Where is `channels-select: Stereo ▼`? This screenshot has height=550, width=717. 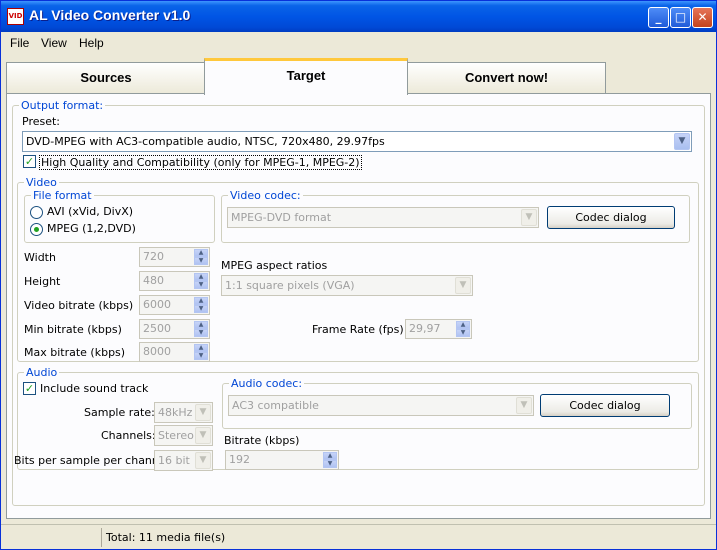
channels-select: Stereo ▼ is located at coordinates (183, 435).